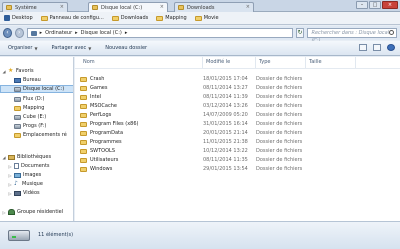 The image size is (400, 249). I want to click on view-options-icon, so click(363, 47).